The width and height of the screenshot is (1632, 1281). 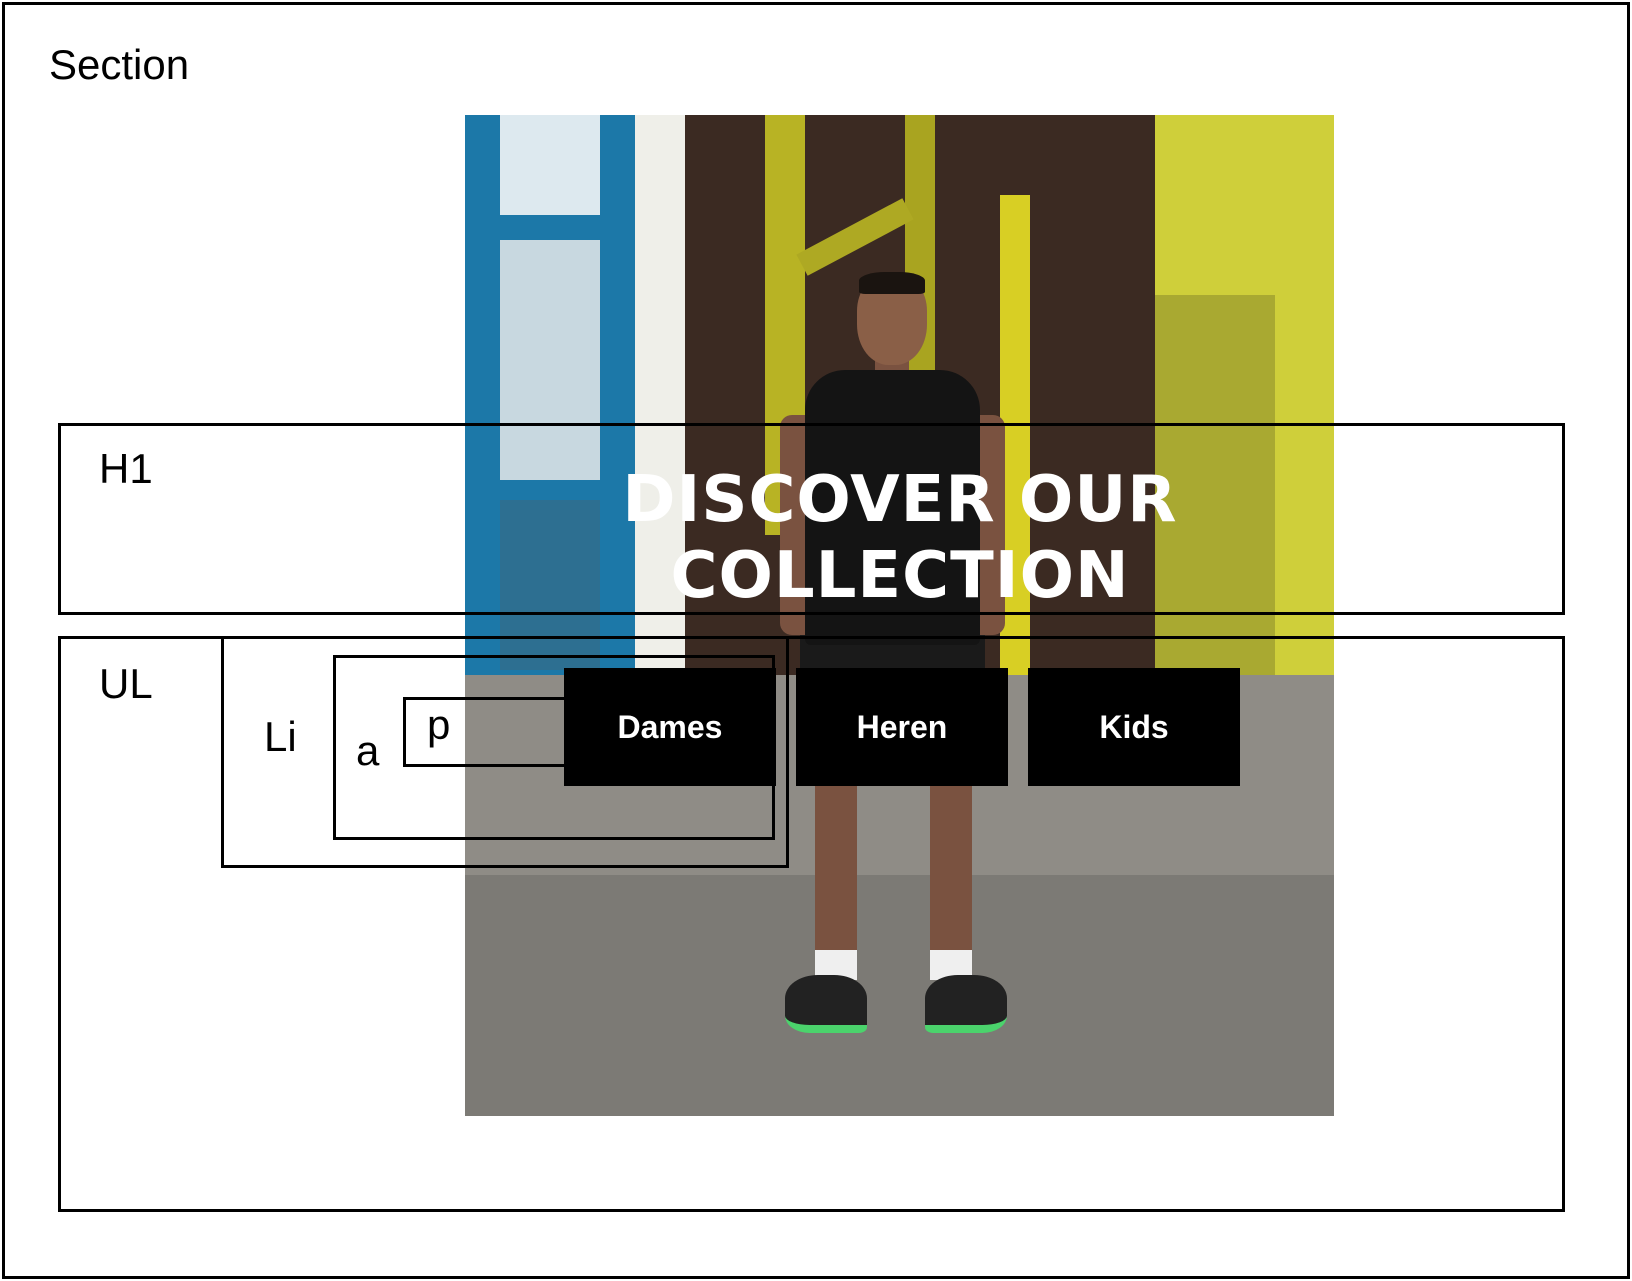 I want to click on p-label: p, so click(x=439, y=724).